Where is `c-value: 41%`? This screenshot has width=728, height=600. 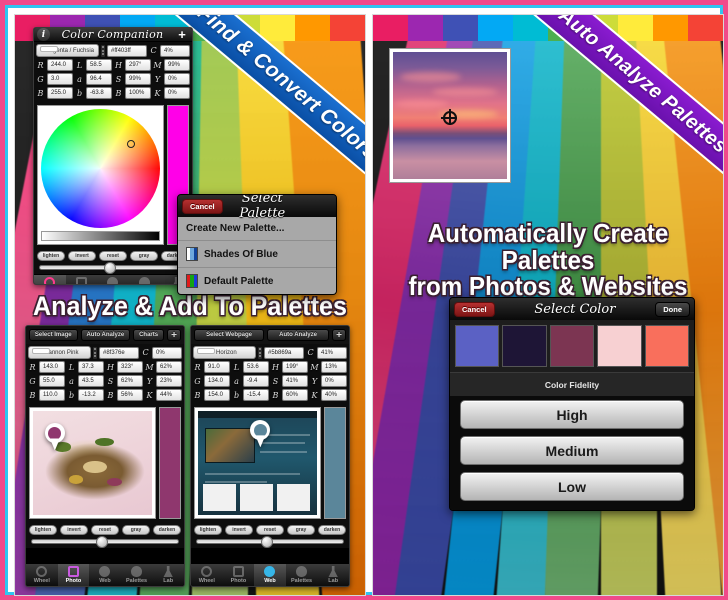 c-value: 41% is located at coordinates (332, 352).